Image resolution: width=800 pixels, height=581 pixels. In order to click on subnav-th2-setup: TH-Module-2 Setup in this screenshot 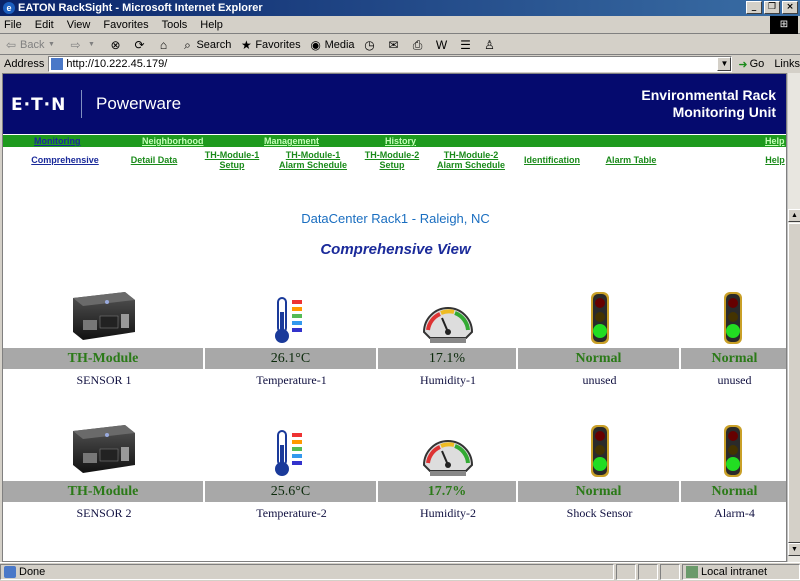, I will do `click(392, 160)`.